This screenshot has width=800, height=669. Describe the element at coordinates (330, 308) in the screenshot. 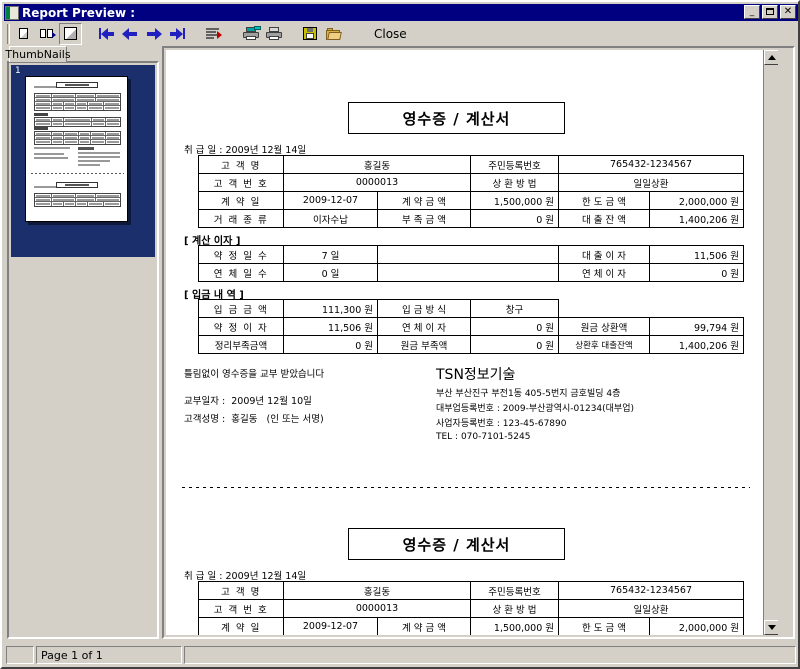

I see `cell-deposit-amount-value: 111,300 원` at that location.